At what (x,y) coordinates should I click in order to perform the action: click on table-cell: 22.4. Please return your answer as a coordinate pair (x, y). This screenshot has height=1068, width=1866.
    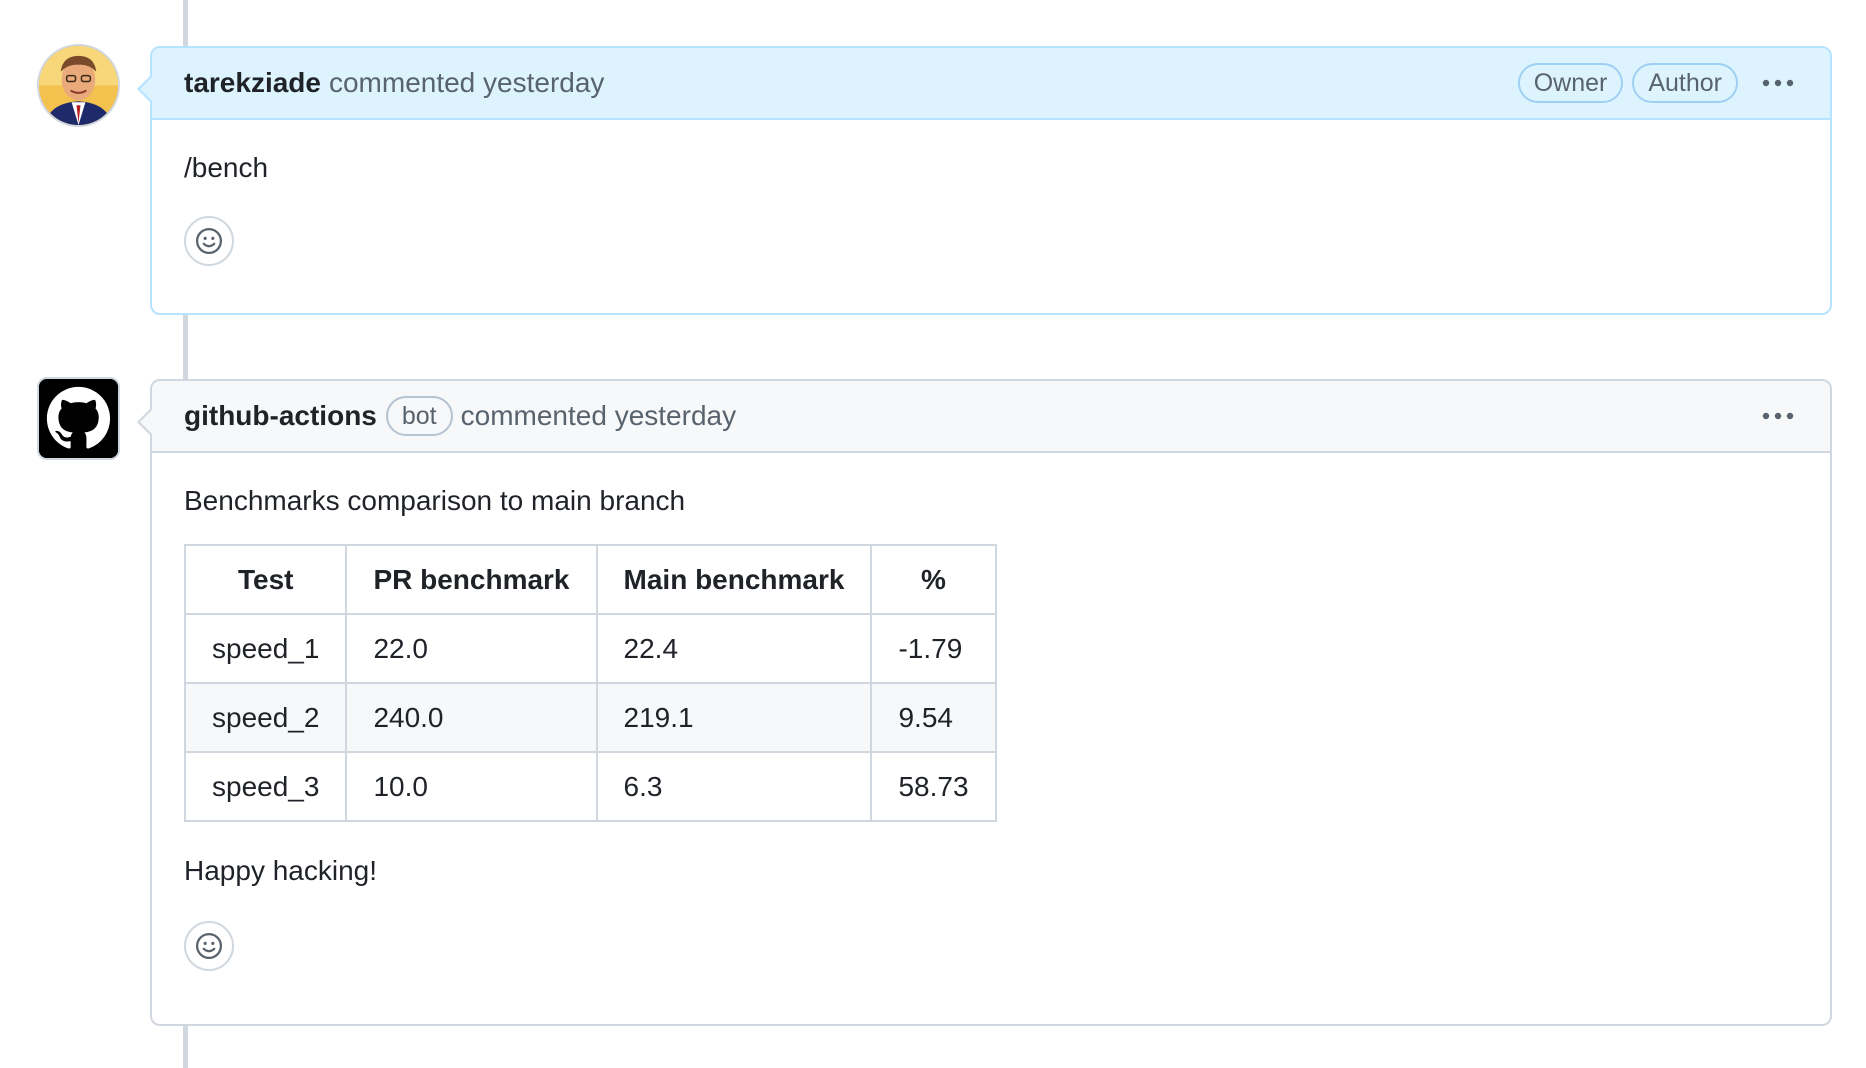
    Looking at the image, I should click on (734, 648).